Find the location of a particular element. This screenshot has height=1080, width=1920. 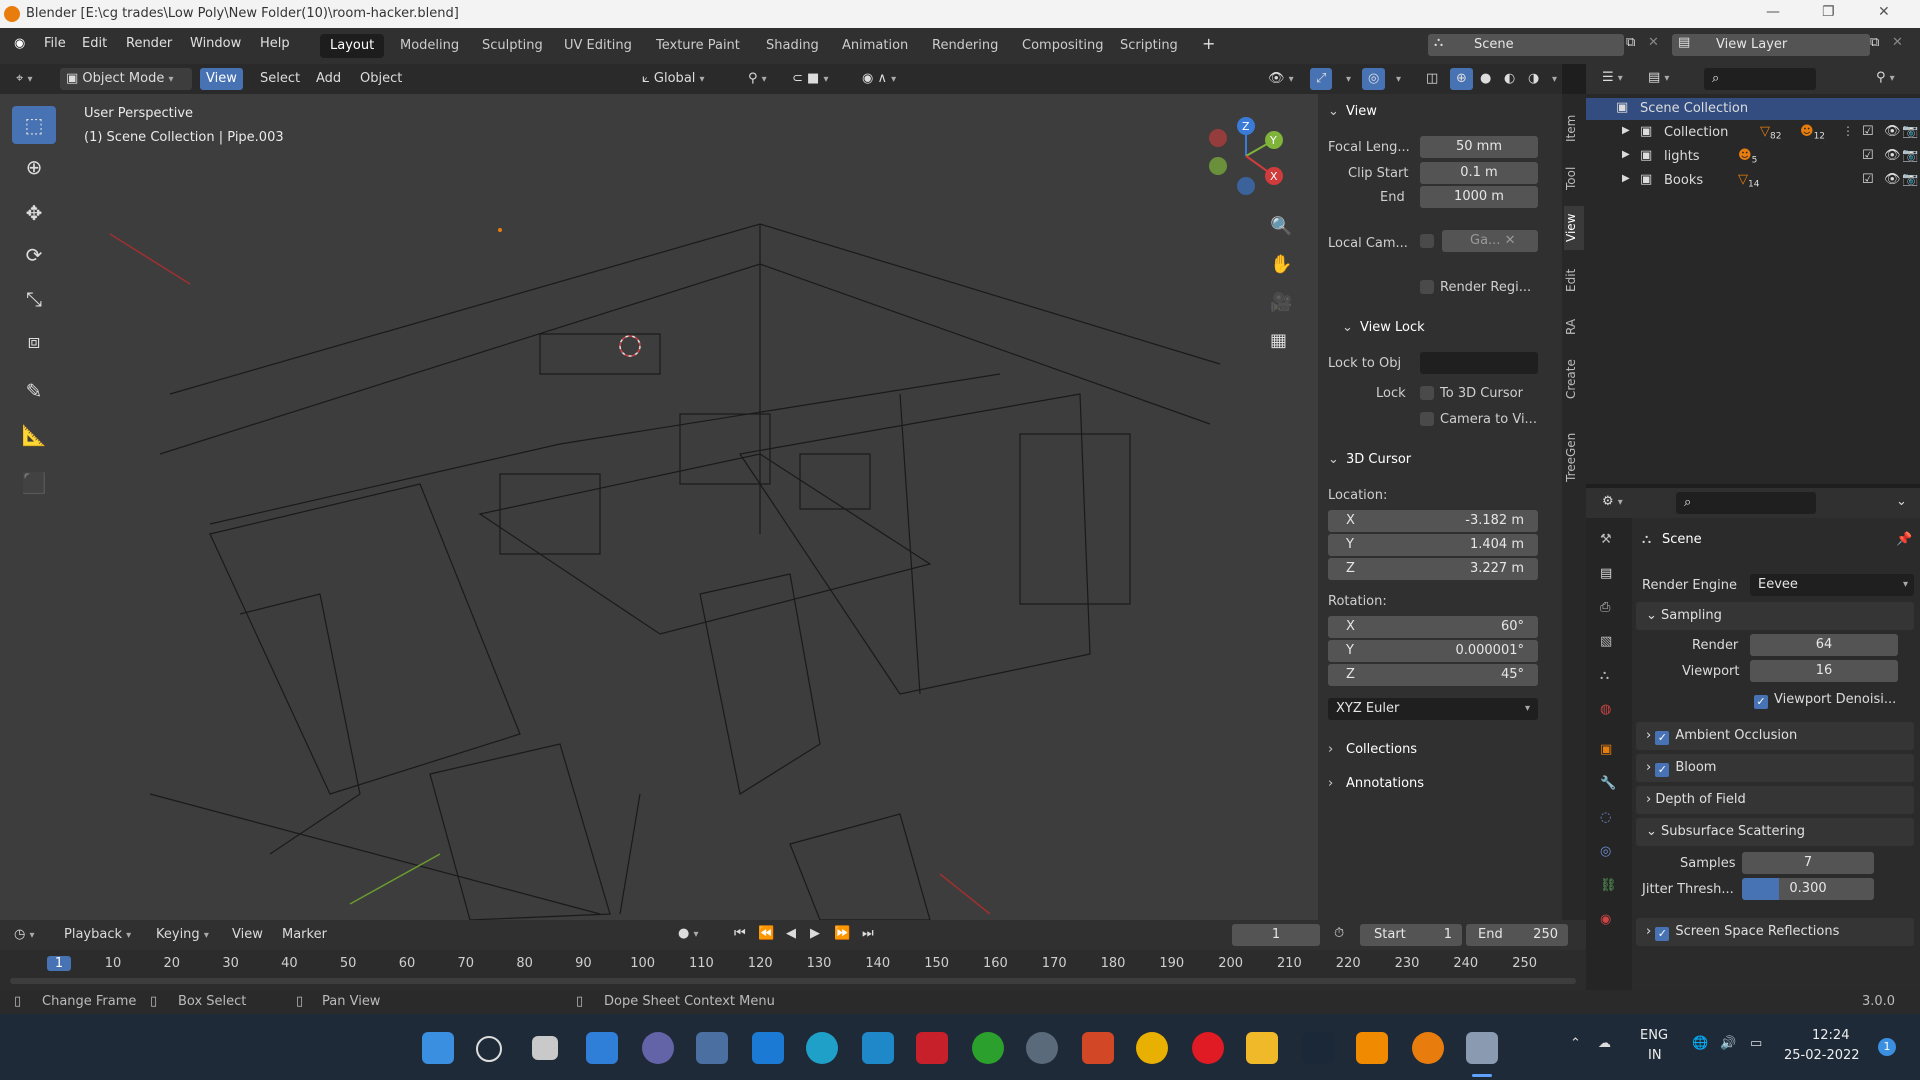

rotation-z-field: Z 45° is located at coordinates (1433, 675).